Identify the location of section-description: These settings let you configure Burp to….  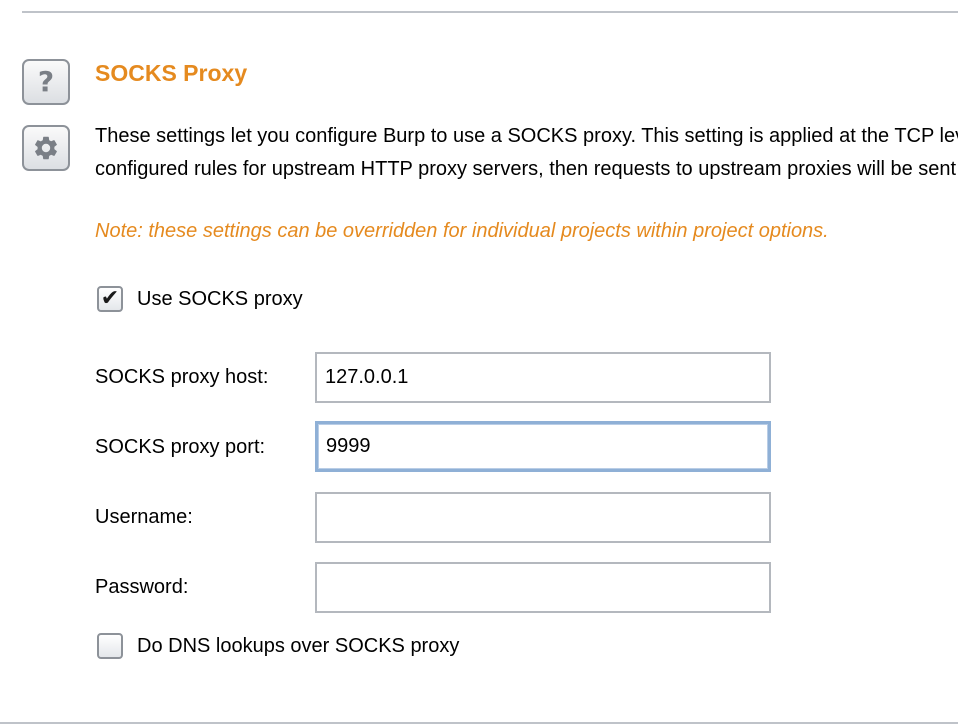
(526, 153).